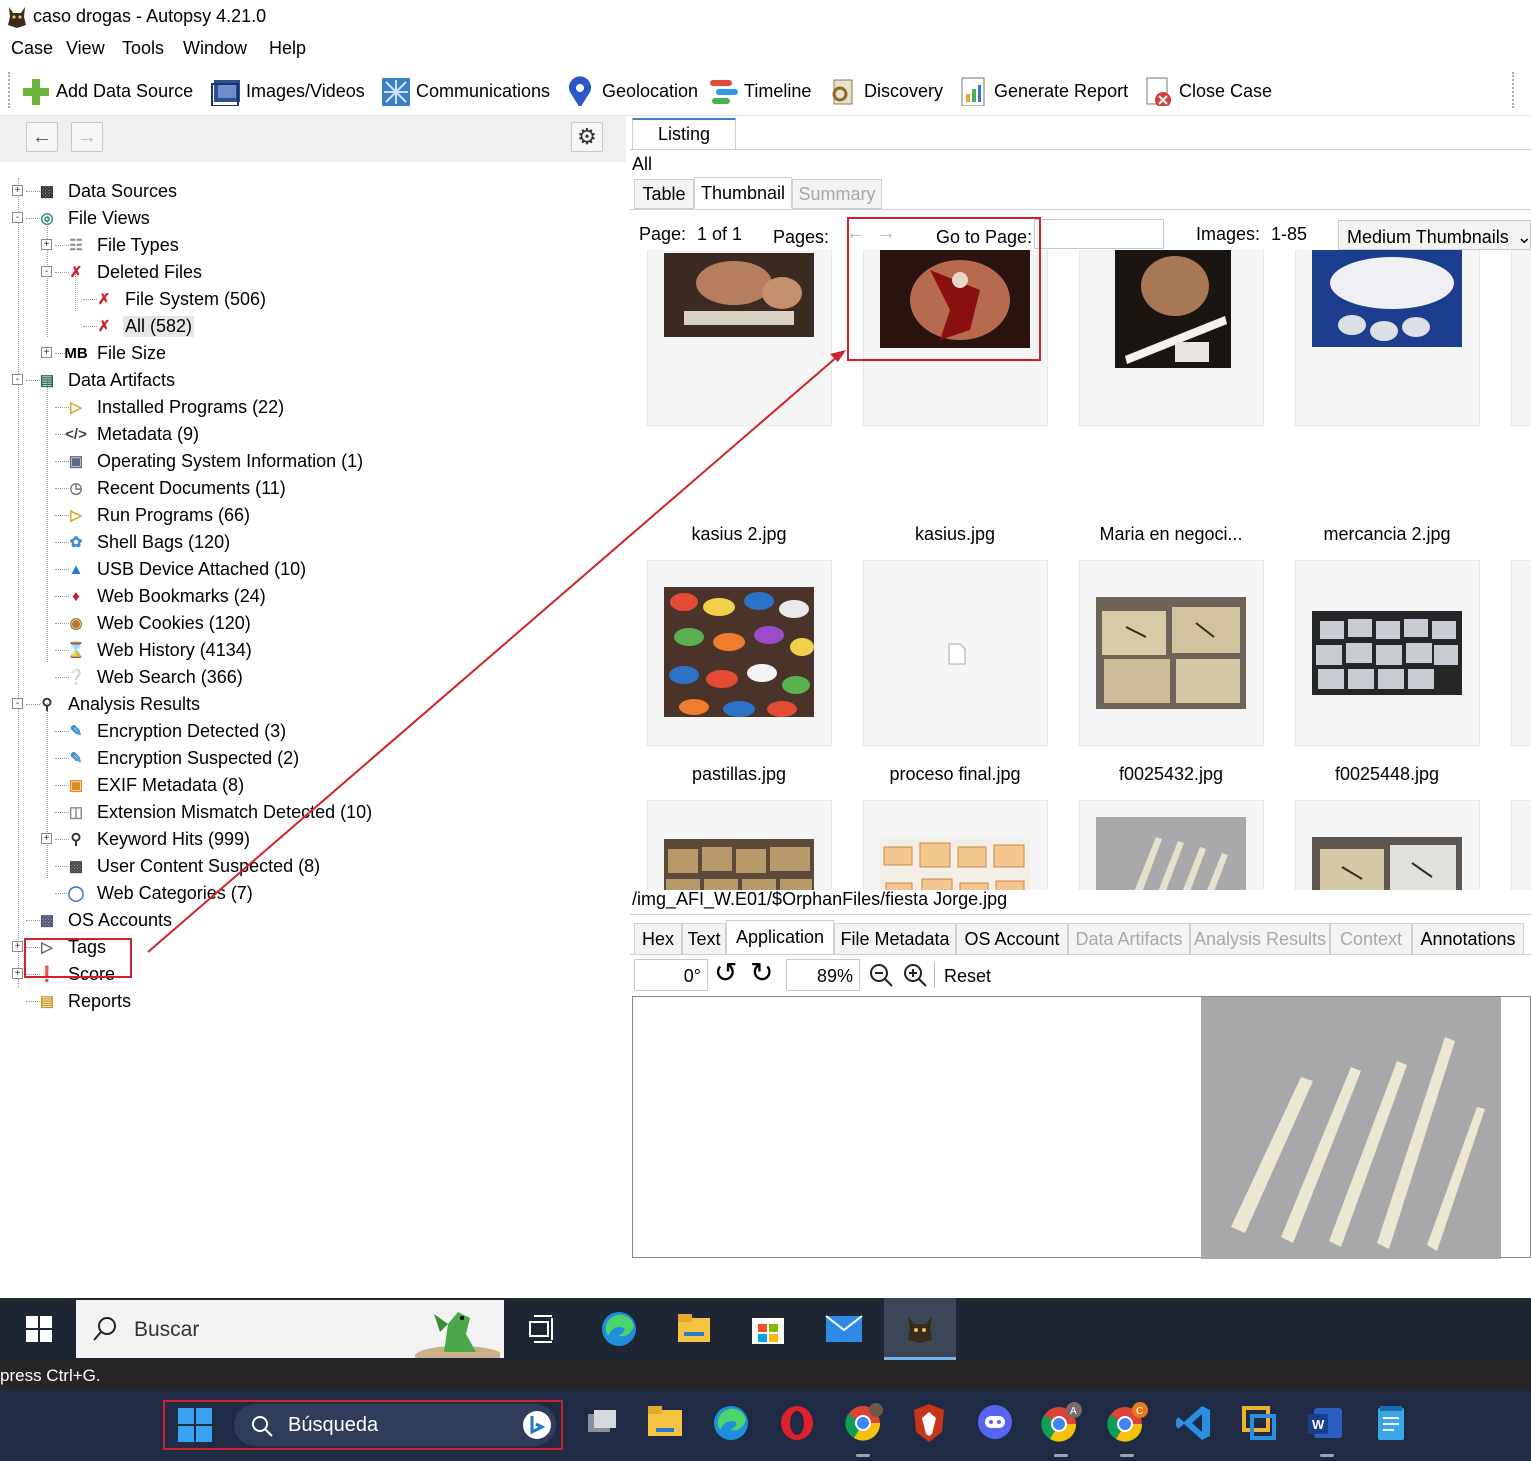  I want to click on vscode-icon, so click(1193, 1423).